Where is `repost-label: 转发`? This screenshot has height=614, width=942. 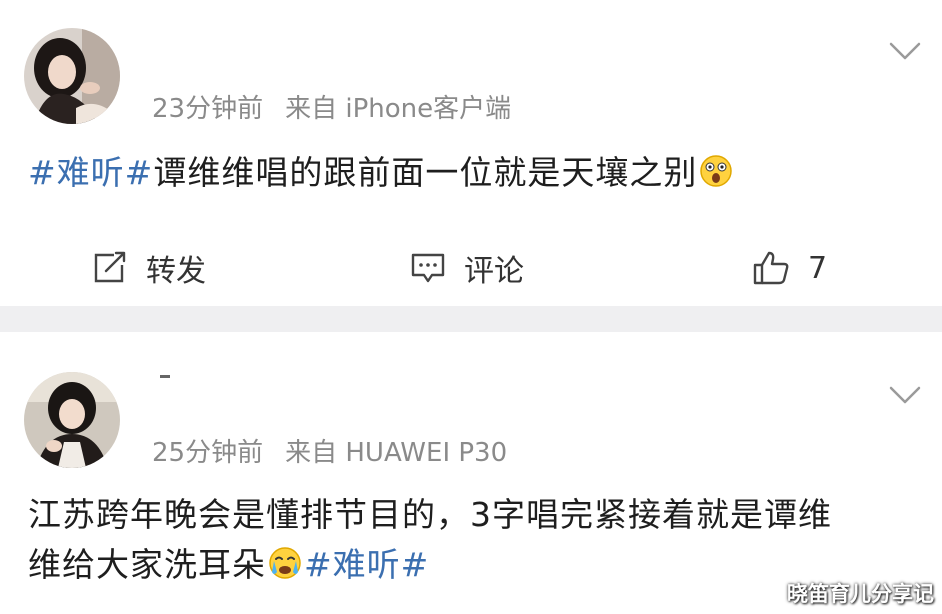 repost-label: 转发 is located at coordinates (176, 271).